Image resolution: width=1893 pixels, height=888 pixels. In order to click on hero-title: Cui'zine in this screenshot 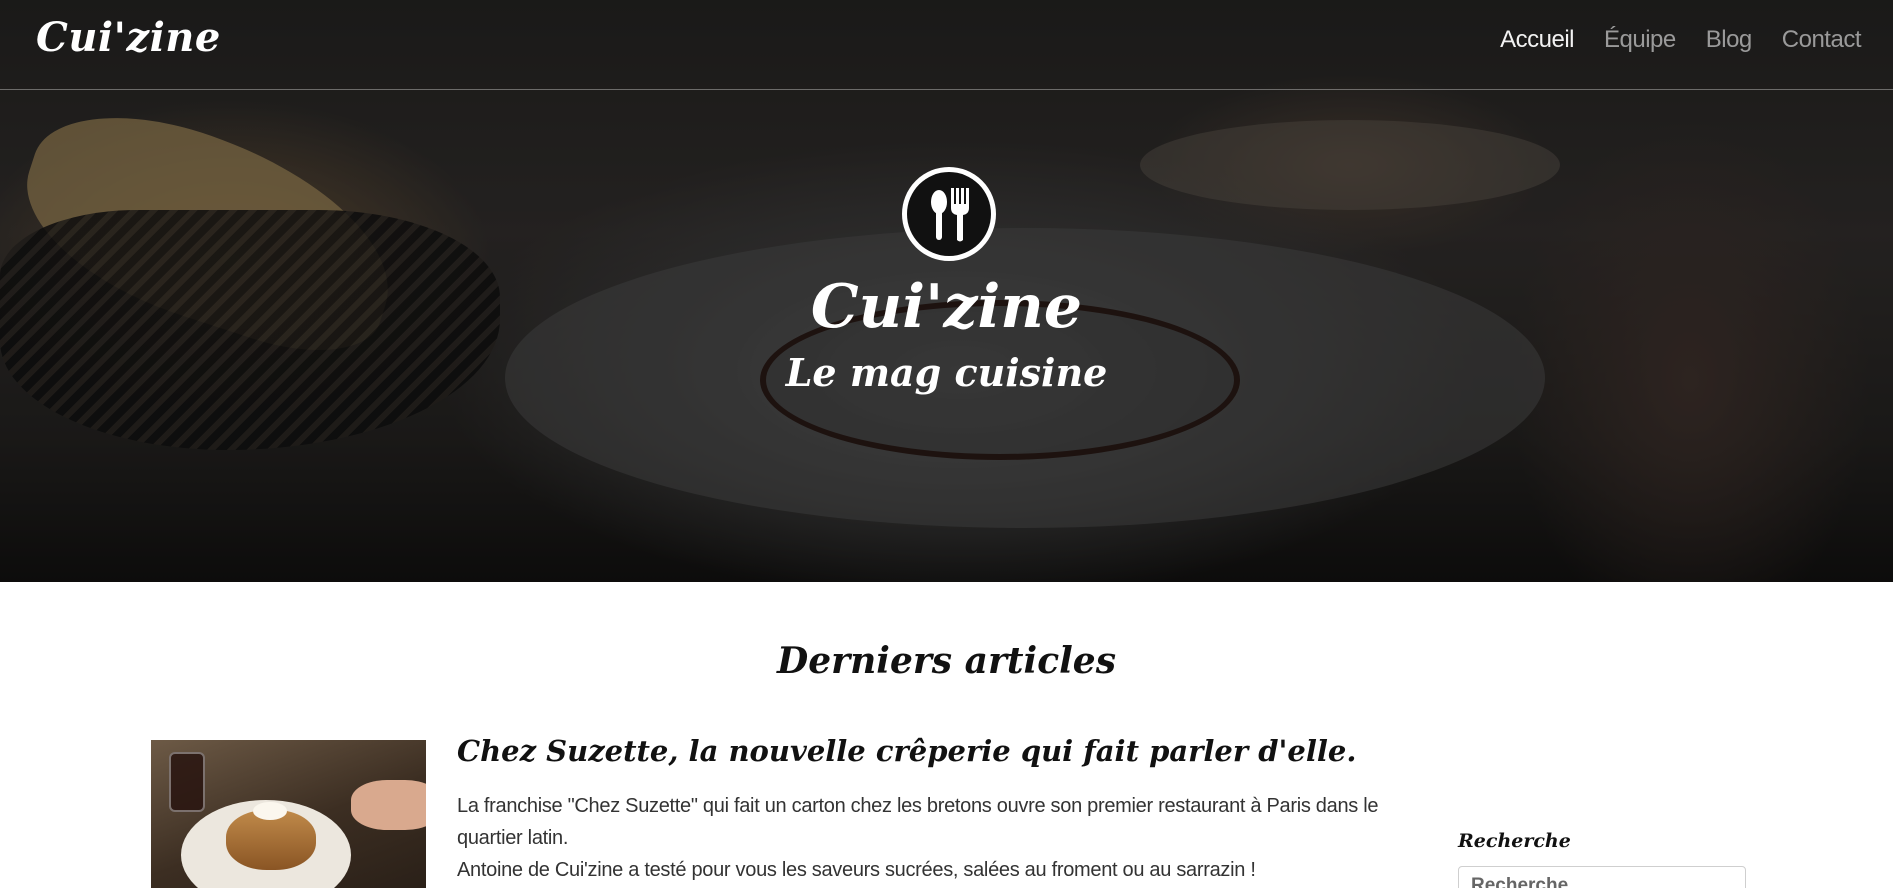, I will do `click(946, 307)`.